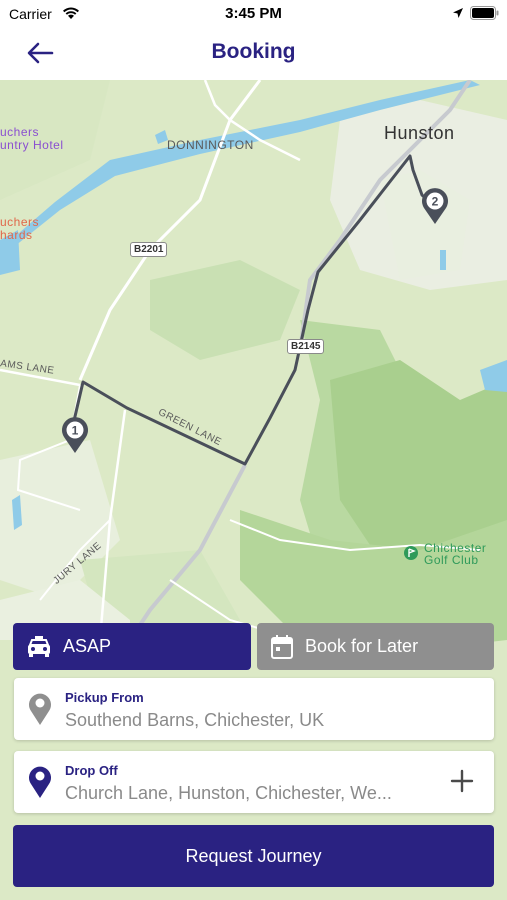 The height and width of the screenshot is (900, 507). I want to click on book-for-later-button: Book for Later, so click(375, 646).